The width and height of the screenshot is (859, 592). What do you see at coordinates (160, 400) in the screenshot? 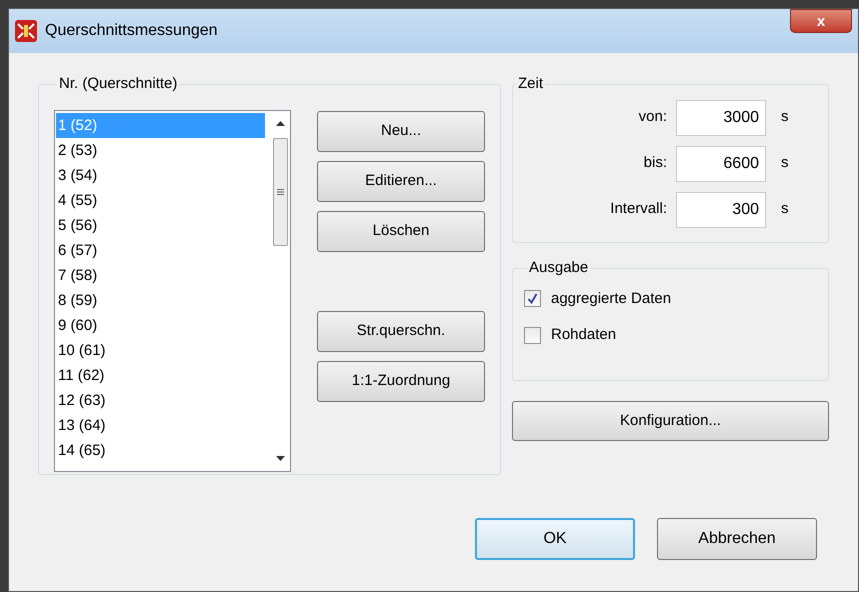
I see `list-item: 12 (63)` at bounding box center [160, 400].